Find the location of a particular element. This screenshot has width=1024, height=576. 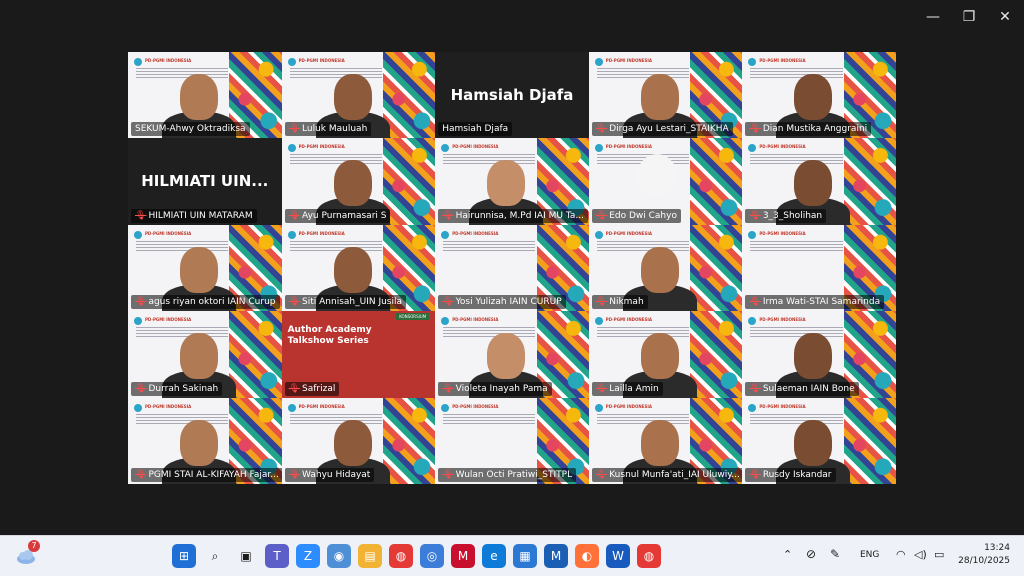

participant-tile: Hamsiah Djafa Hamsiah Djafa is located at coordinates (512, 95).